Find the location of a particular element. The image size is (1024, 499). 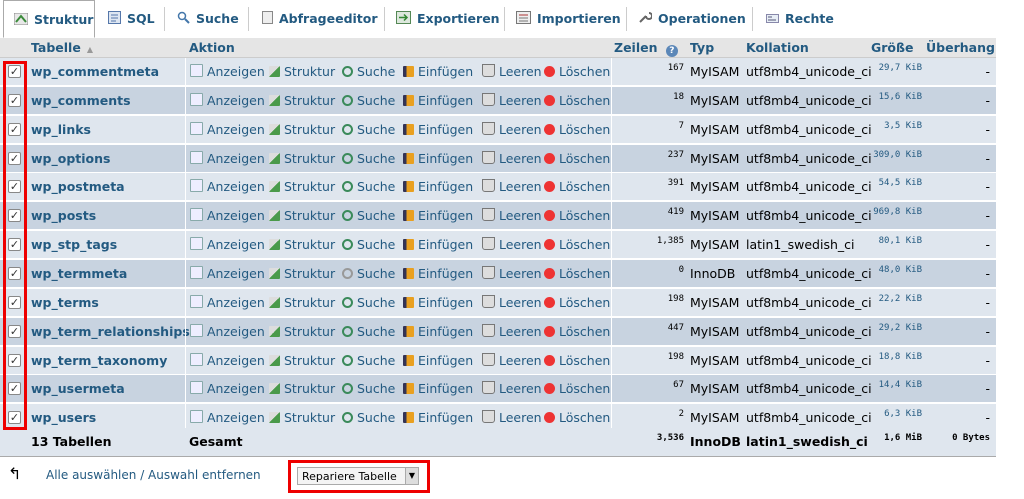

column-header-typ: Typ is located at coordinates (702, 47).